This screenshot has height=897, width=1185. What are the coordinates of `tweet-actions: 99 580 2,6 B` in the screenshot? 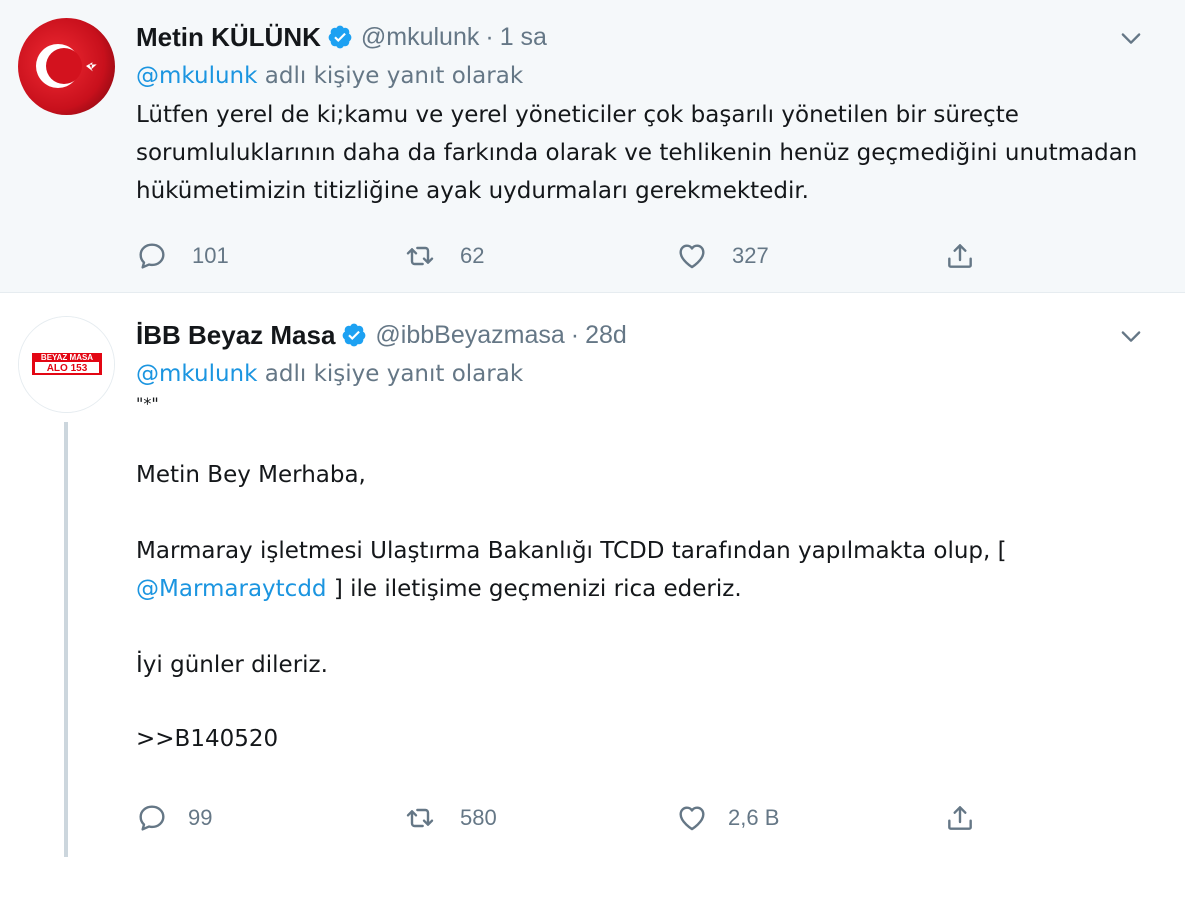 It's located at (566, 818).